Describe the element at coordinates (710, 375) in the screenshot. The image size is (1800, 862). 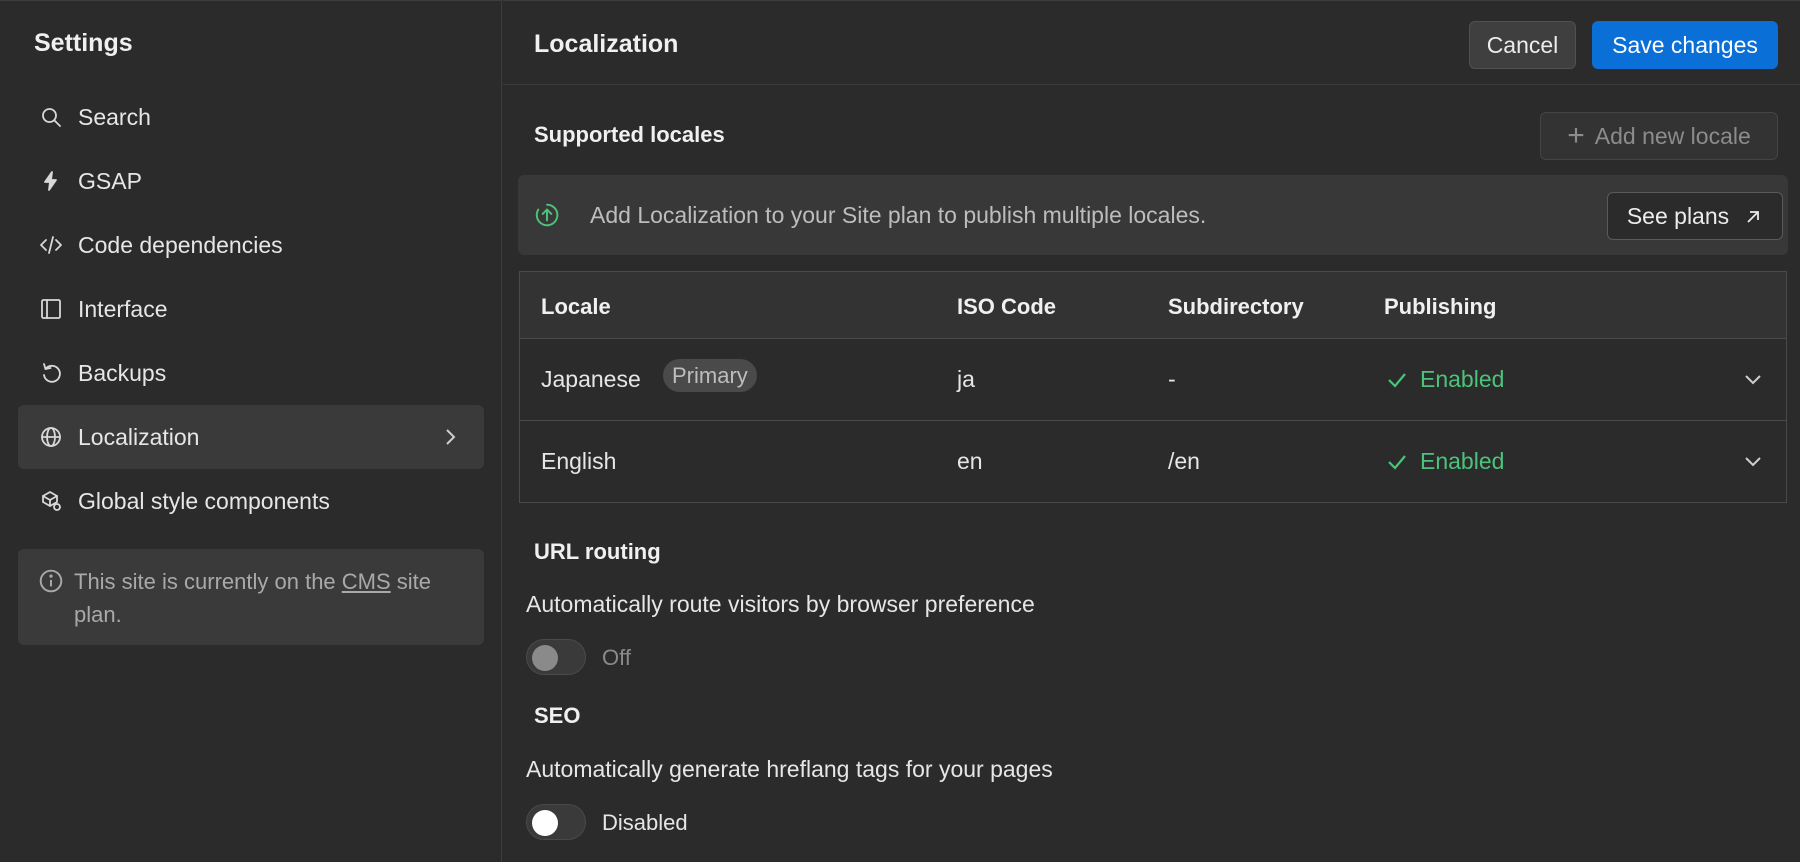
I see `primary-badge: Primary` at that location.